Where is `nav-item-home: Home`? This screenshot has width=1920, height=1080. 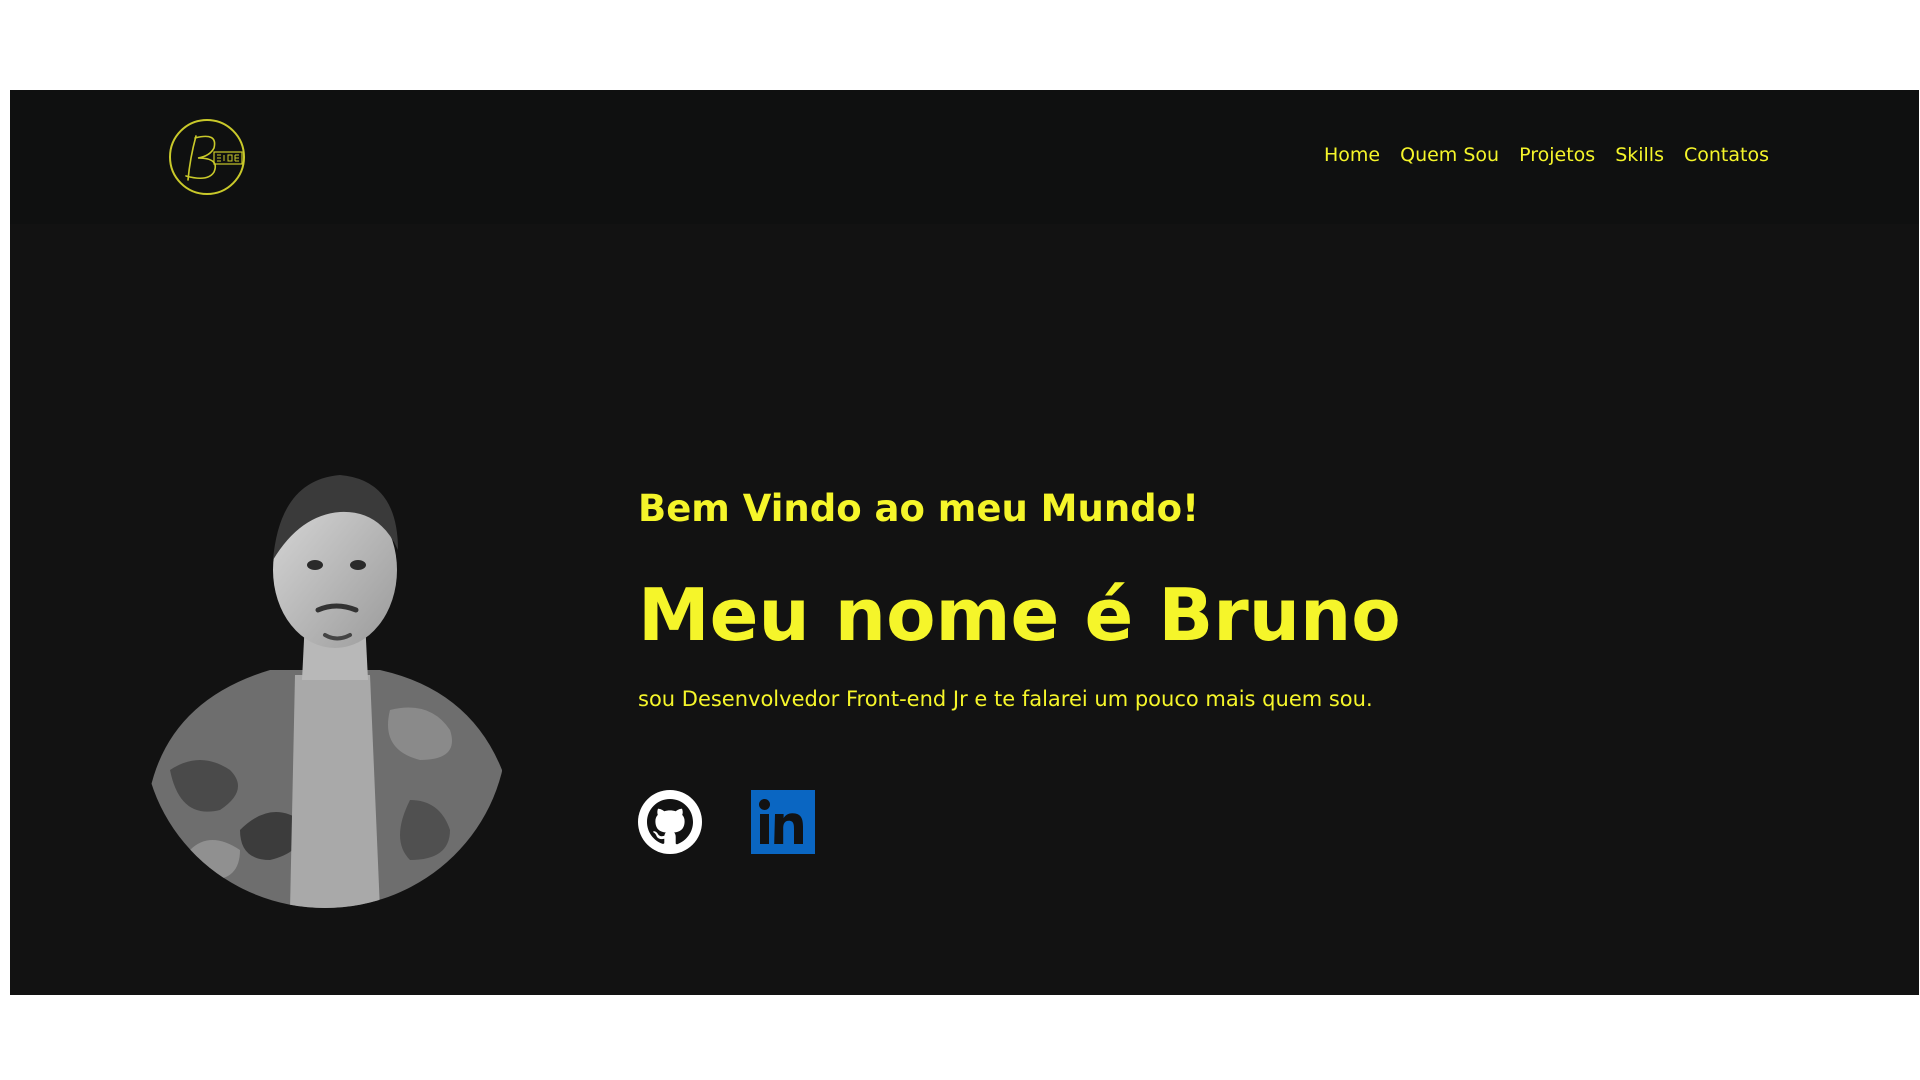
nav-item-home: Home is located at coordinates (1352, 155).